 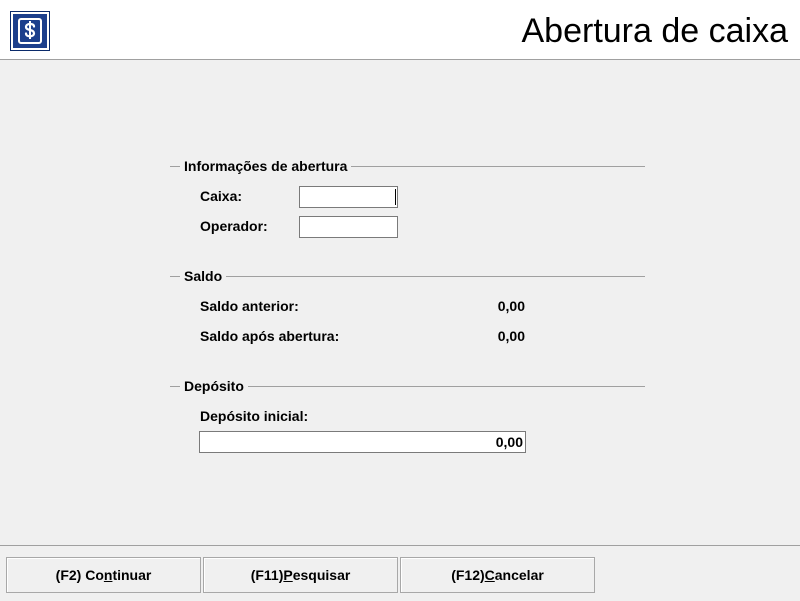 I want to click on operador-label: Operador:, so click(x=234, y=226).